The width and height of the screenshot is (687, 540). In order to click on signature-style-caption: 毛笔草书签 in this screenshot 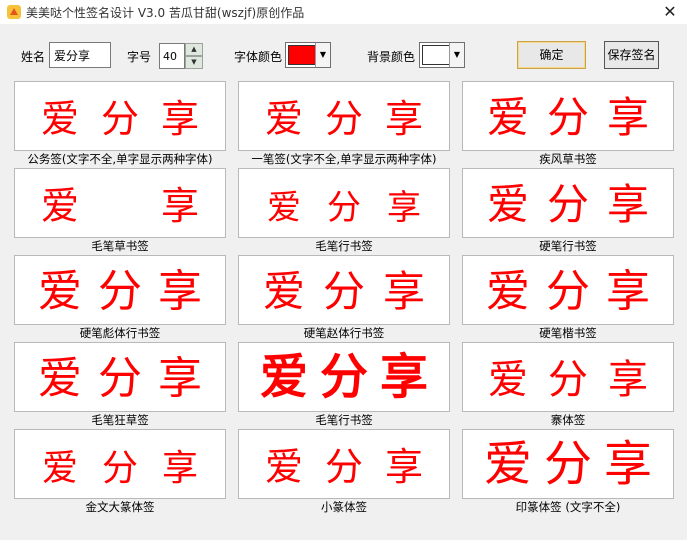, I will do `click(120, 246)`.